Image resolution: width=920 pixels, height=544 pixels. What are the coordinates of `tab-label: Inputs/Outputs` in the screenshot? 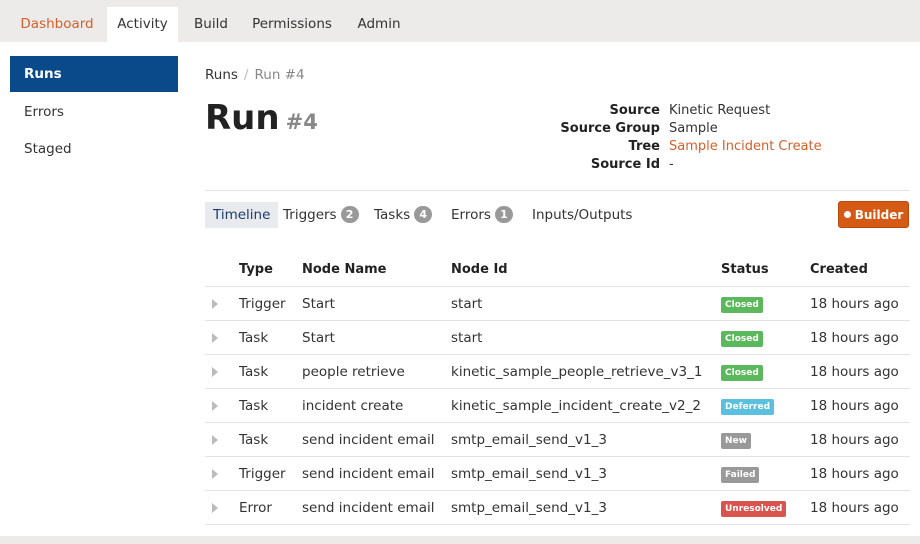 It's located at (582, 215).